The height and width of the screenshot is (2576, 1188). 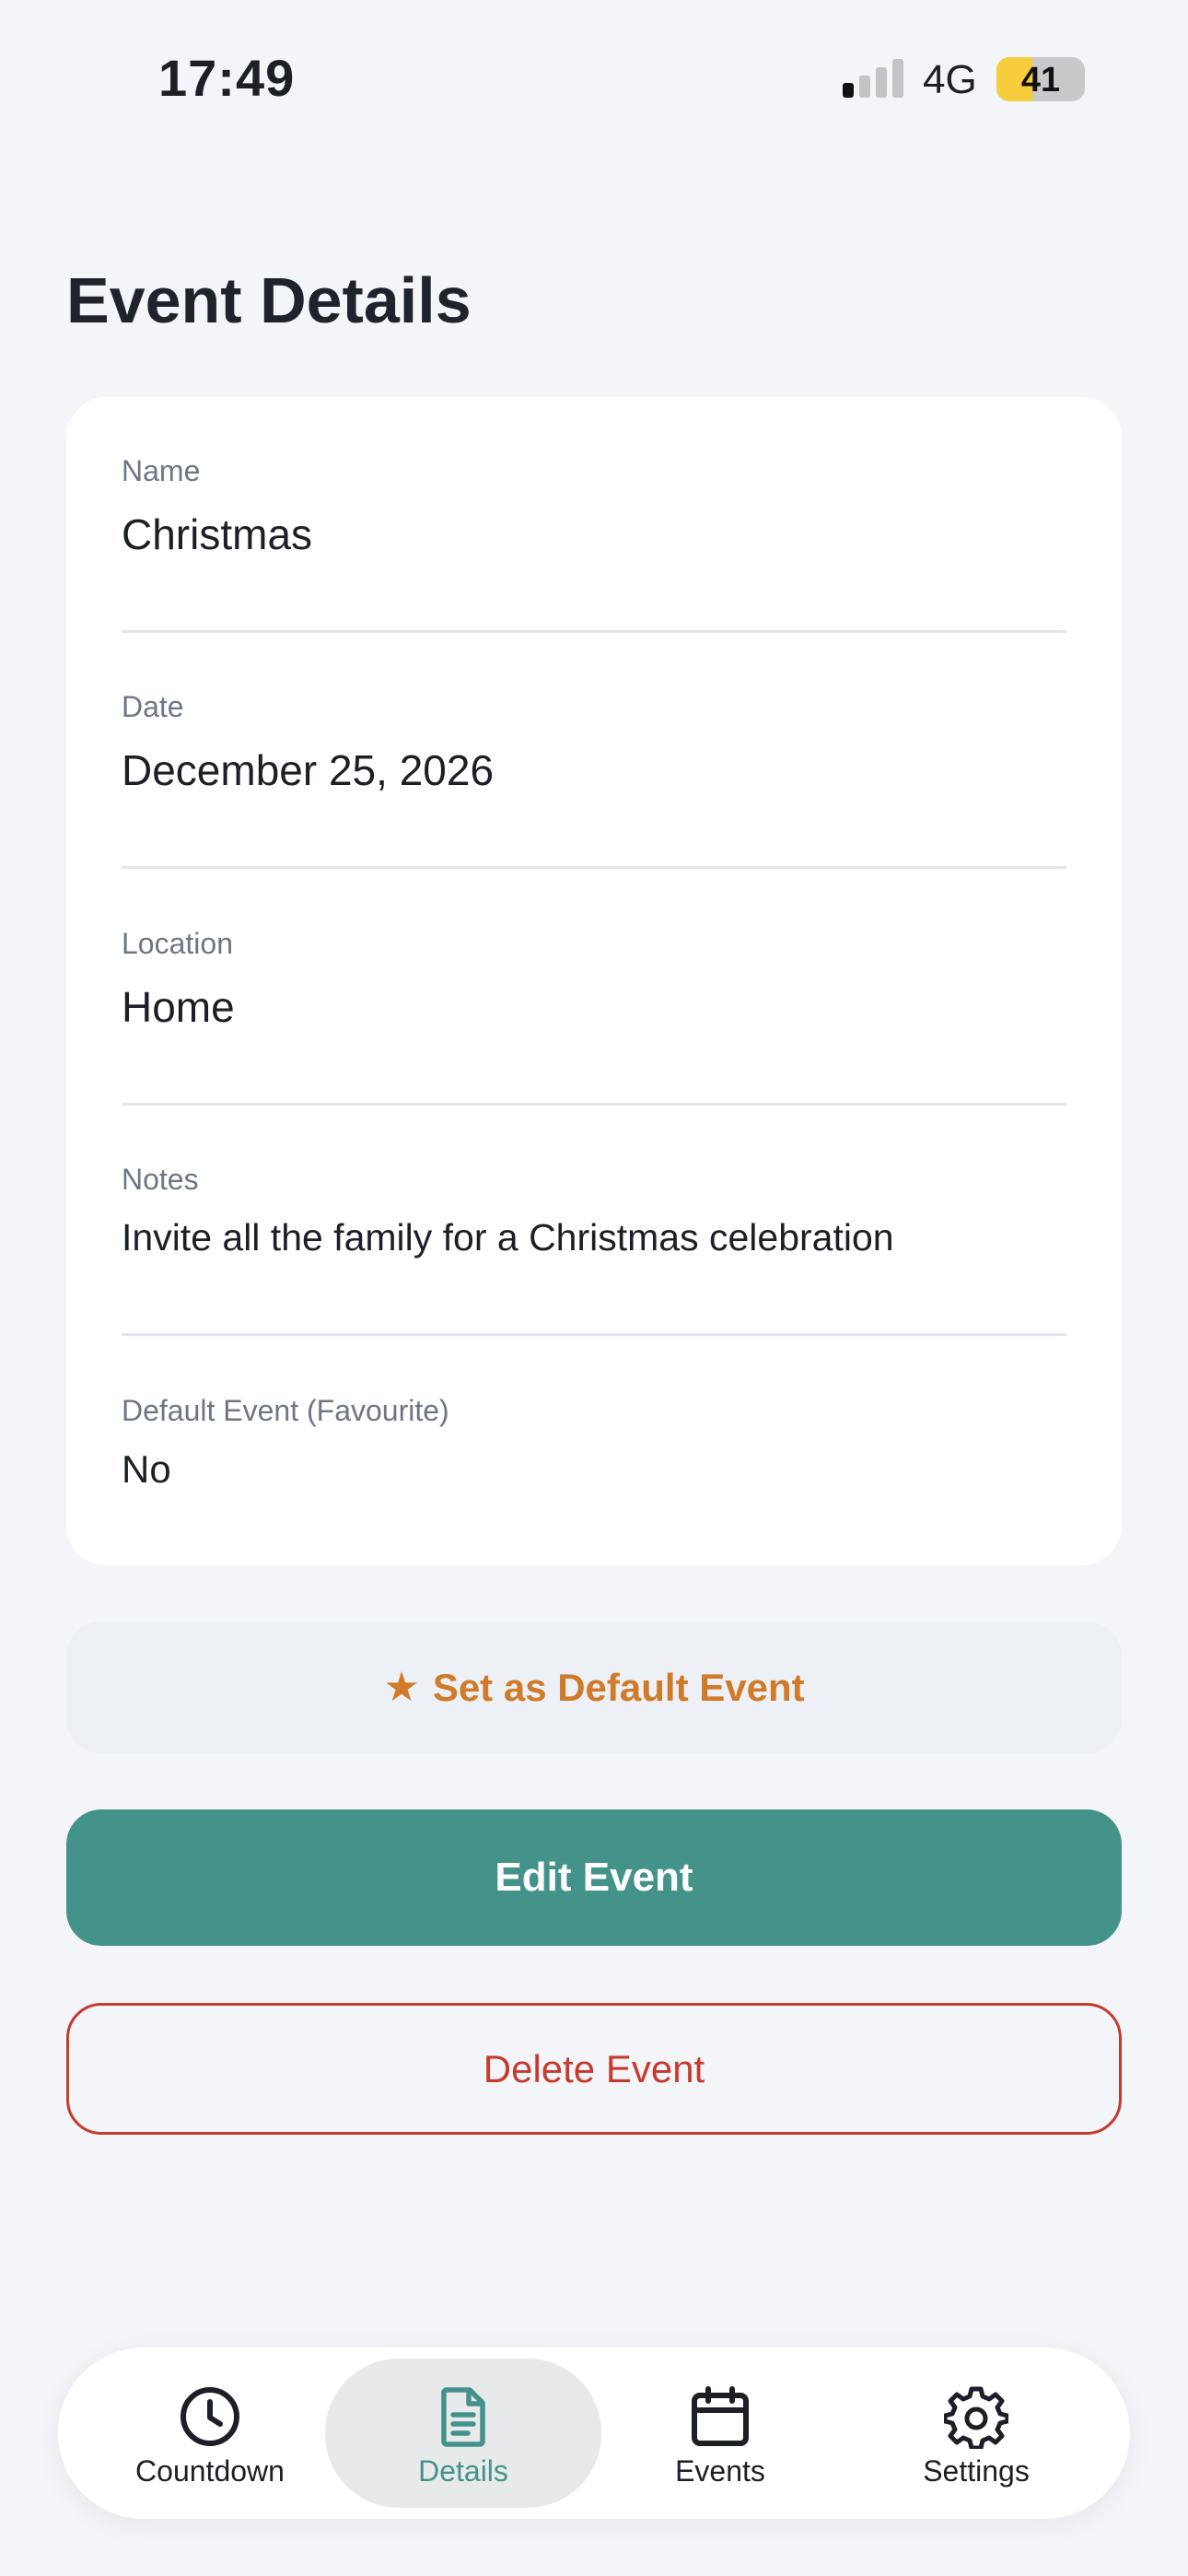 I want to click on tab-label: Settings, so click(x=976, y=2471).